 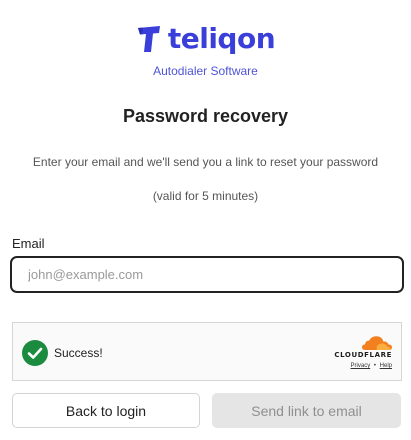 What do you see at coordinates (306, 410) in the screenshot?
I see `send-link-button: Send link to email` at bounding box center [306, 410].